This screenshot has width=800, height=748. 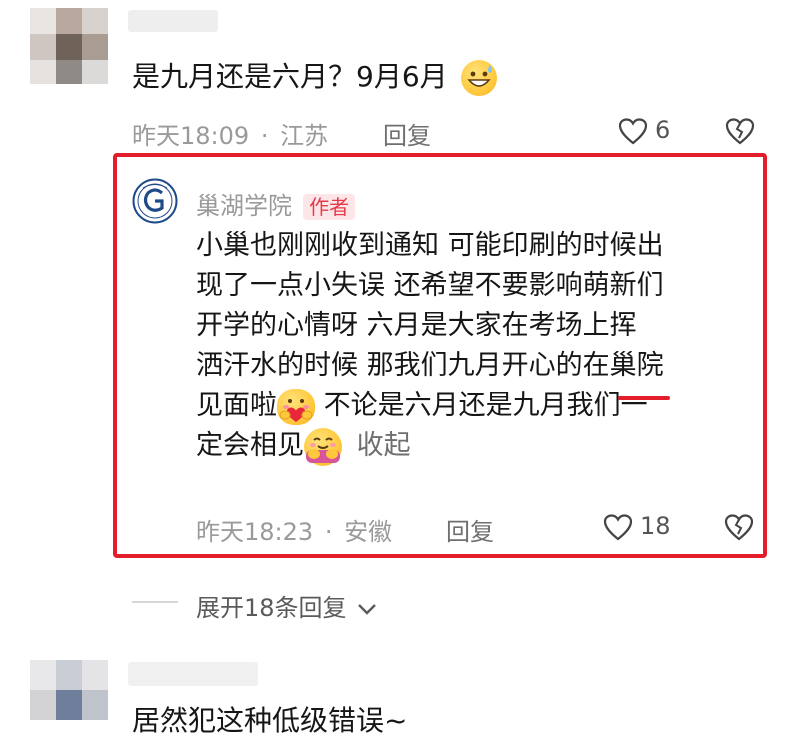 I want to click on comment-location: 江苏, so click(x=304, y=136).